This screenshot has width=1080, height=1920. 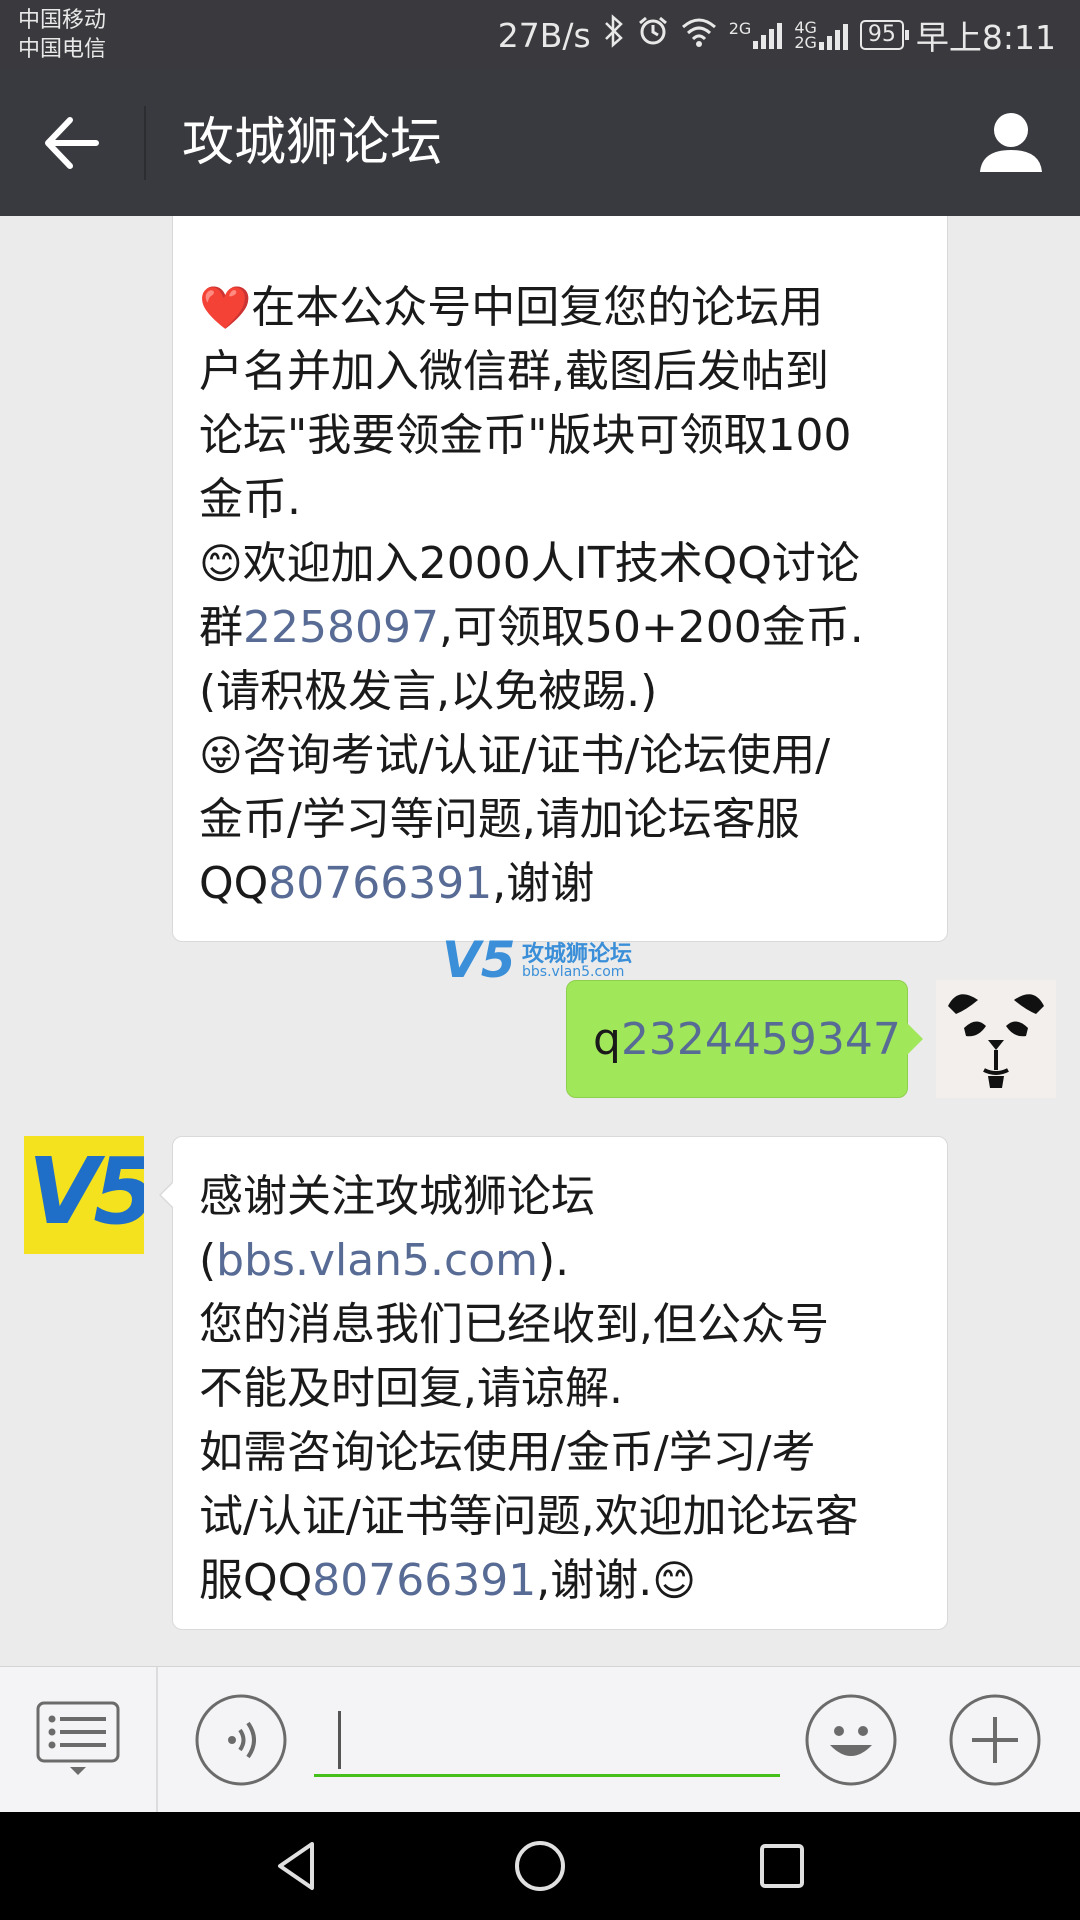 What do you see at coordinates (573, 972) in the screenshot?
I see `watermark-url: bbs.vlan5.com` at bounding box center [573, 972].